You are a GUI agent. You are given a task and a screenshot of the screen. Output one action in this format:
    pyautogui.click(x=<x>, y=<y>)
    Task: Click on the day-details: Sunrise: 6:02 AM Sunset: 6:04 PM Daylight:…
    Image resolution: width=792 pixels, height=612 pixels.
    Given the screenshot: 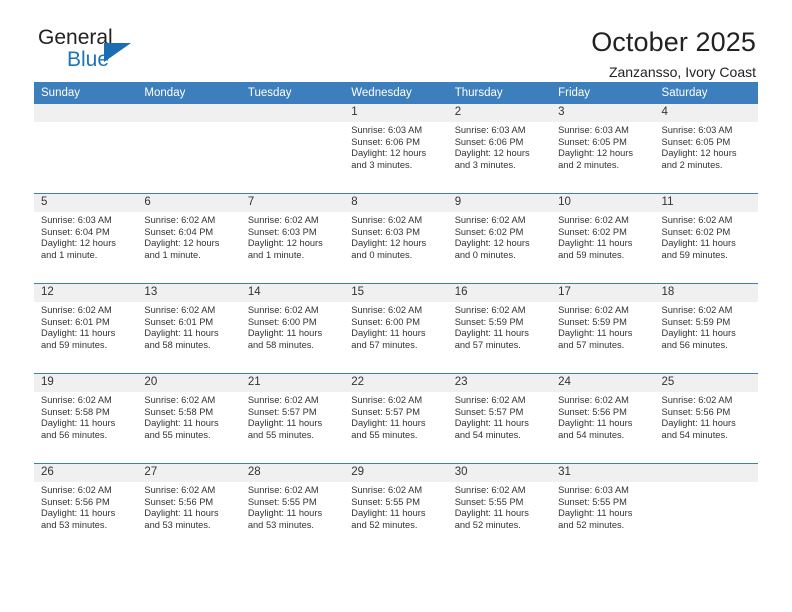 What is the action you would take?
    pyautogui.click(x=188, y=236)
    